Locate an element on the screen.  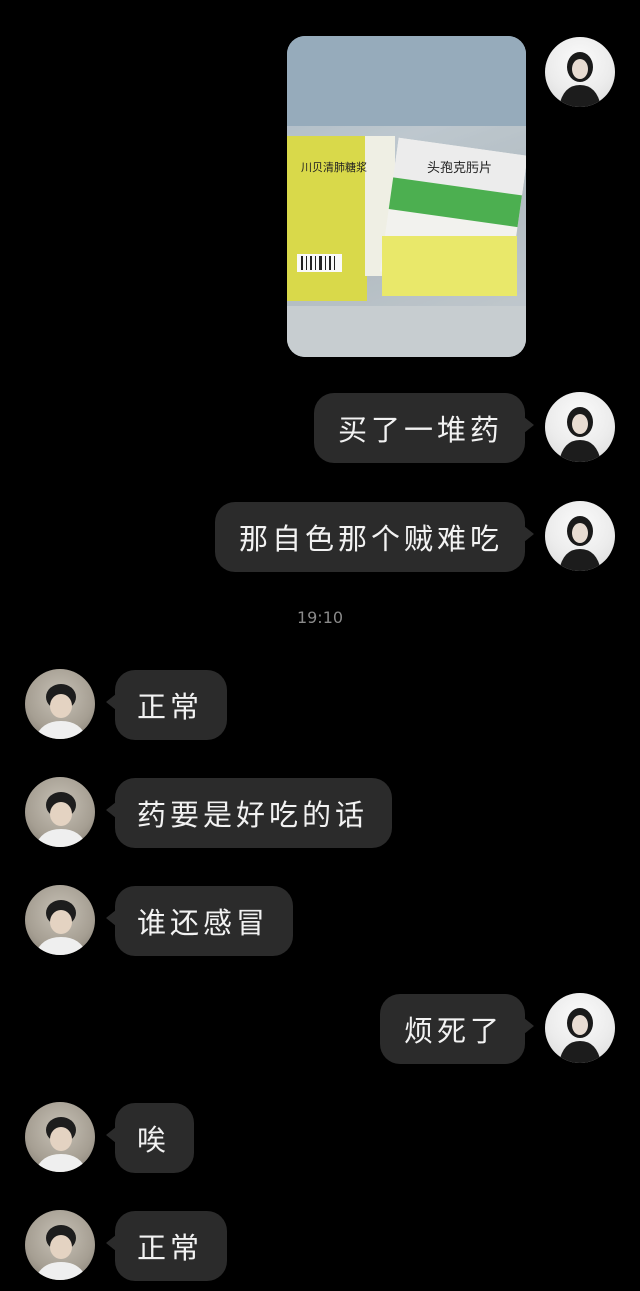
message-text: 药要是好吃的话 is located at coordinates (253, 815).